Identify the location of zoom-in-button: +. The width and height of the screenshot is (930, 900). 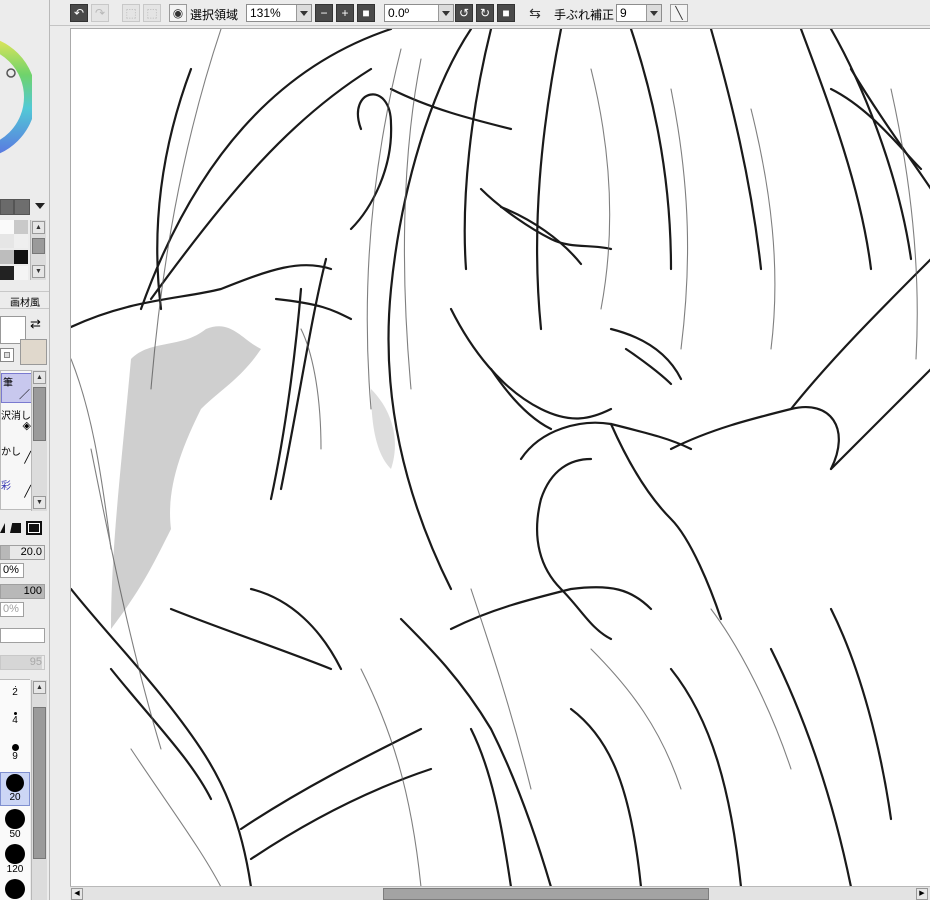
(345, 13).